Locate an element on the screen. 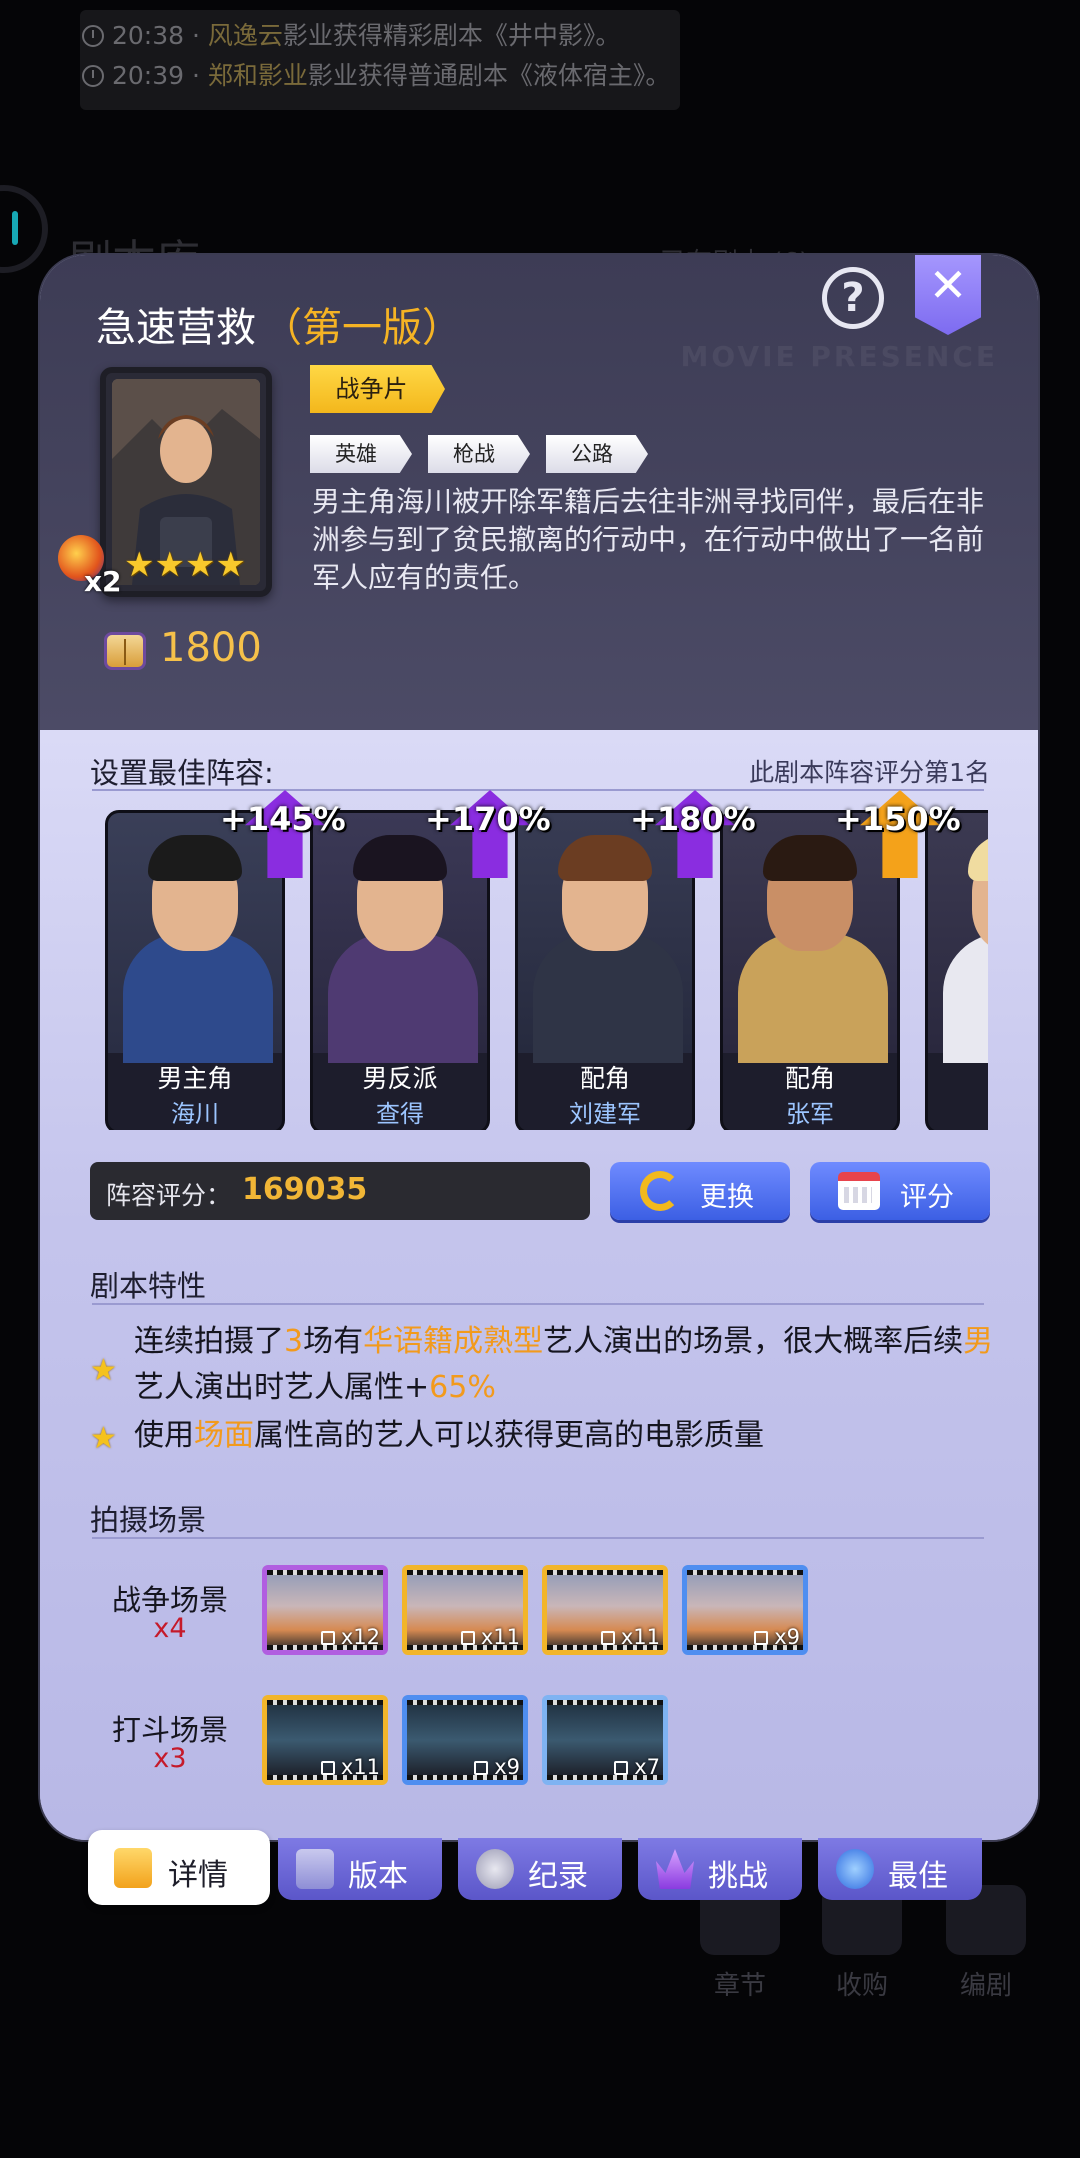 Image resolution: width=1080 pixels, height=2158 pixels. tab-best: 最佳 is located at coordinates (900, 1869).